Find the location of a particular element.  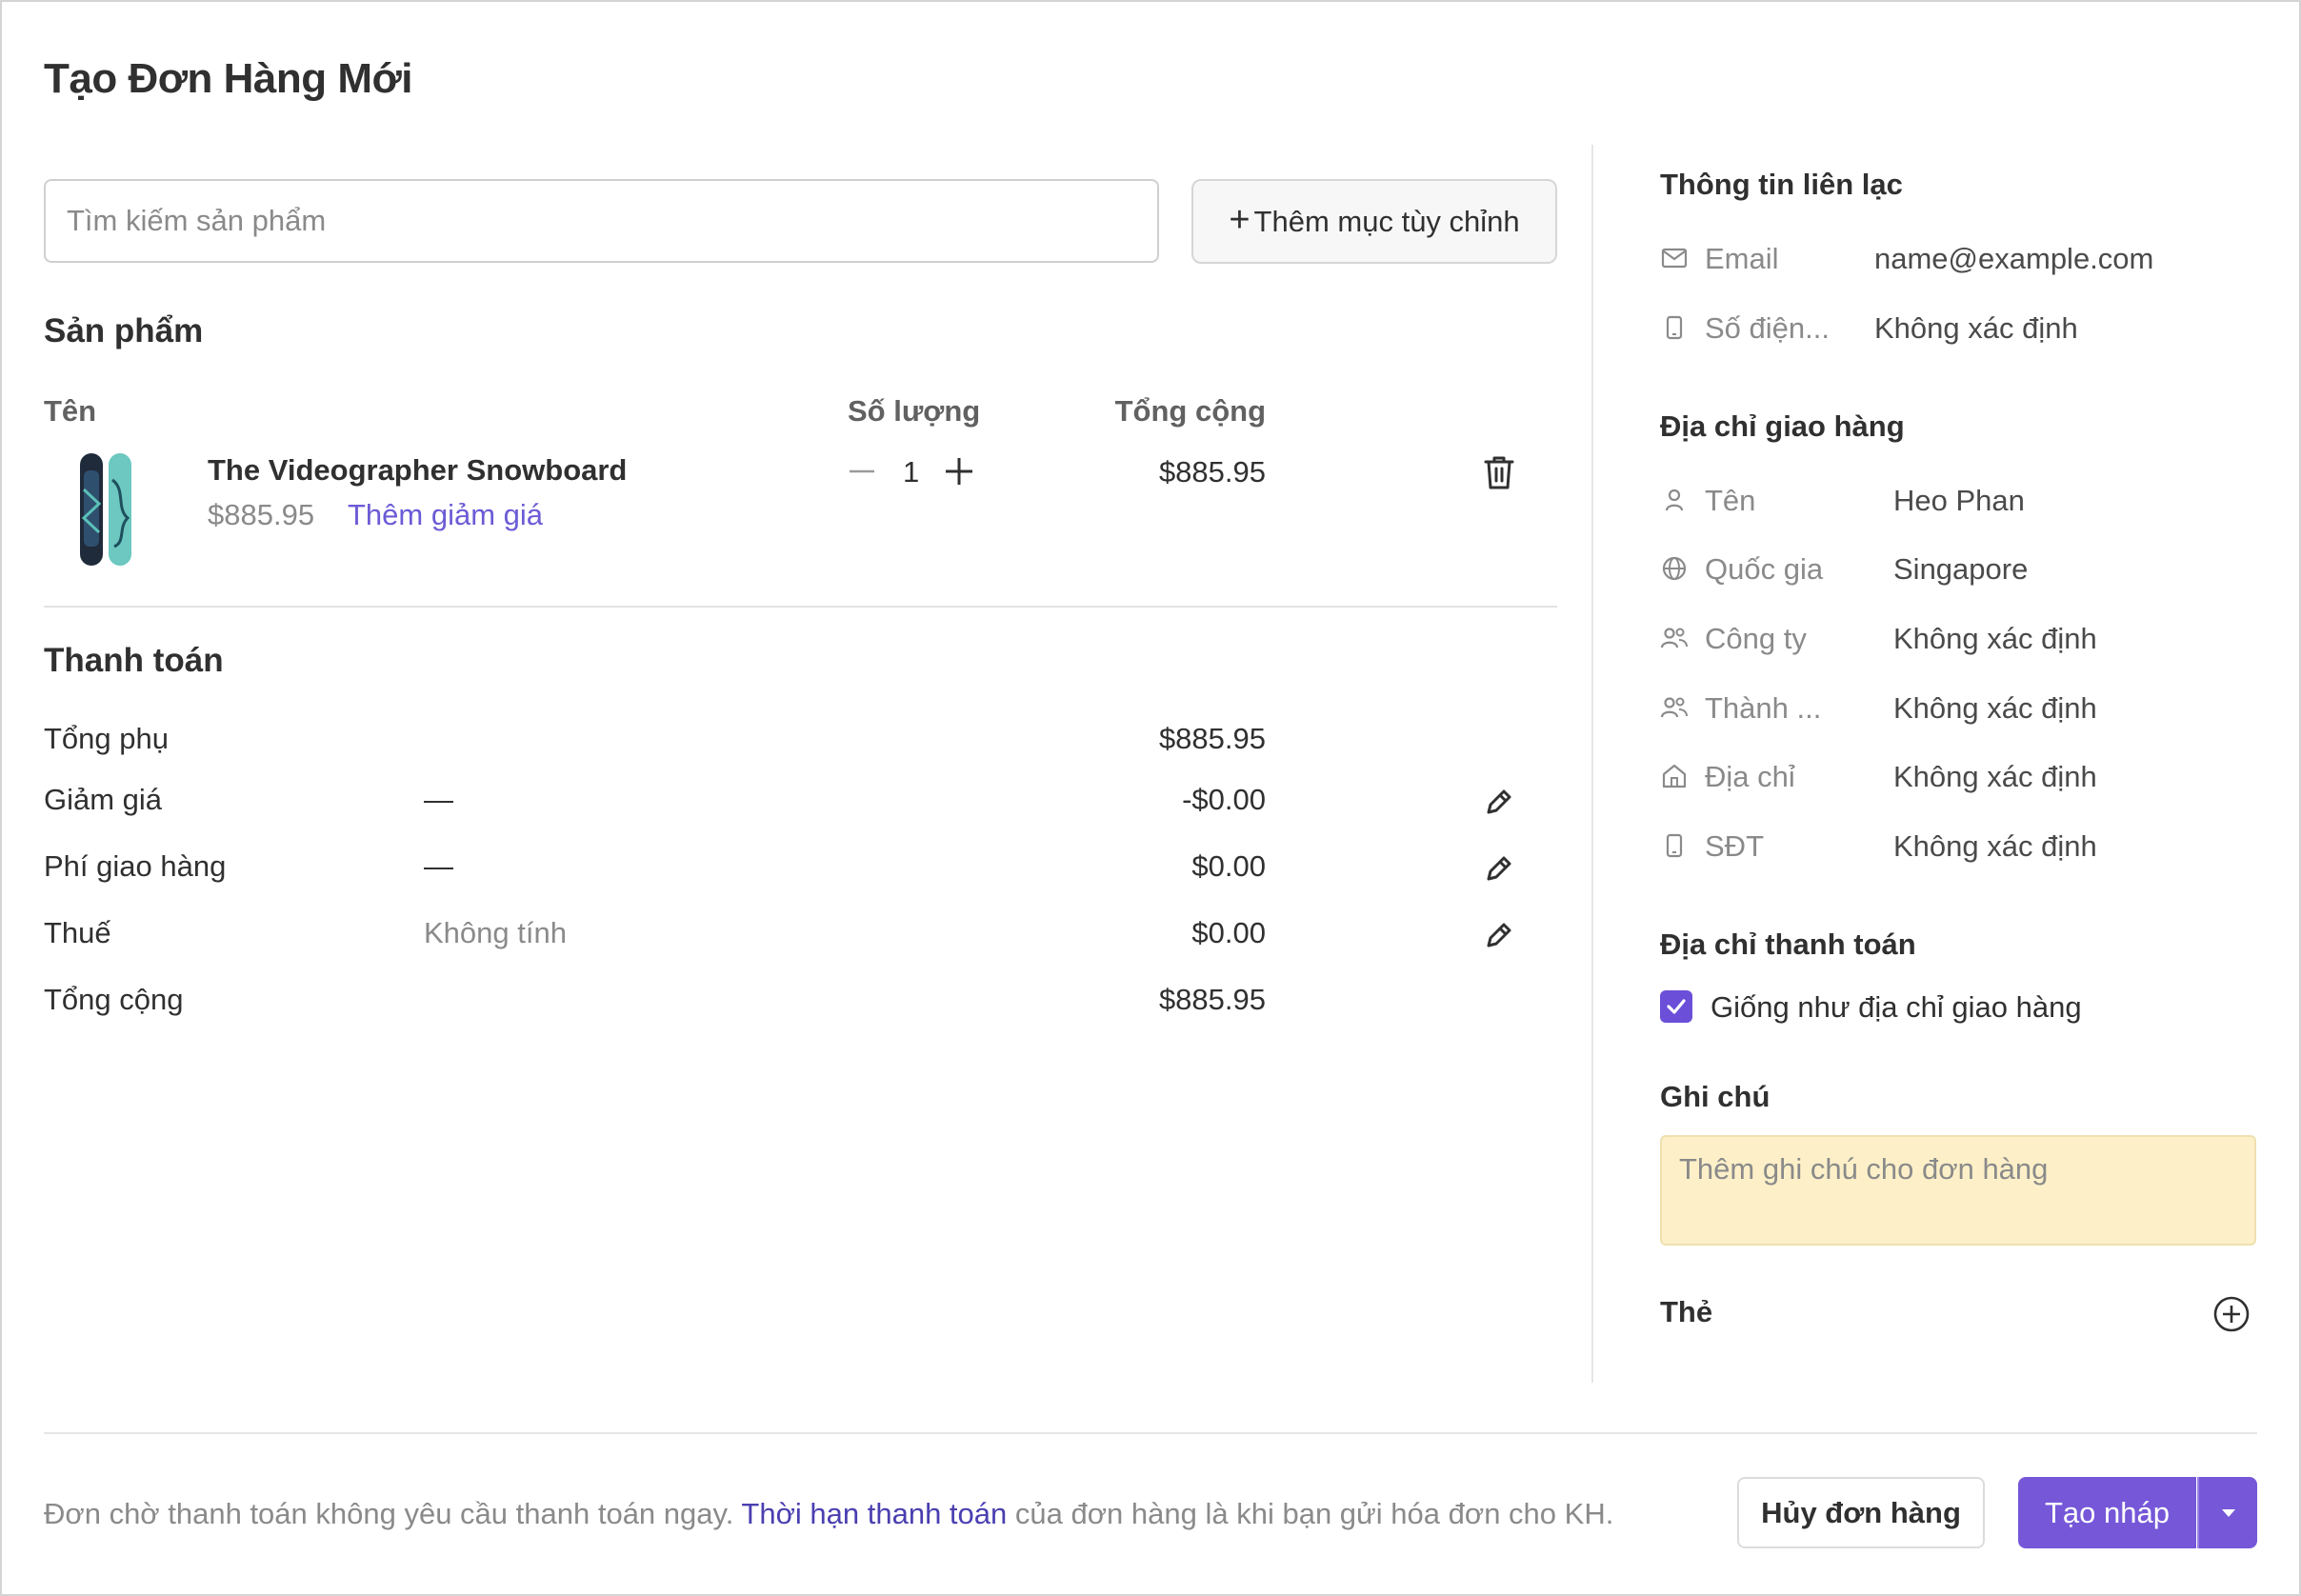

notes-section-title: Ghi chú is located at coordinates (1715, 1096).